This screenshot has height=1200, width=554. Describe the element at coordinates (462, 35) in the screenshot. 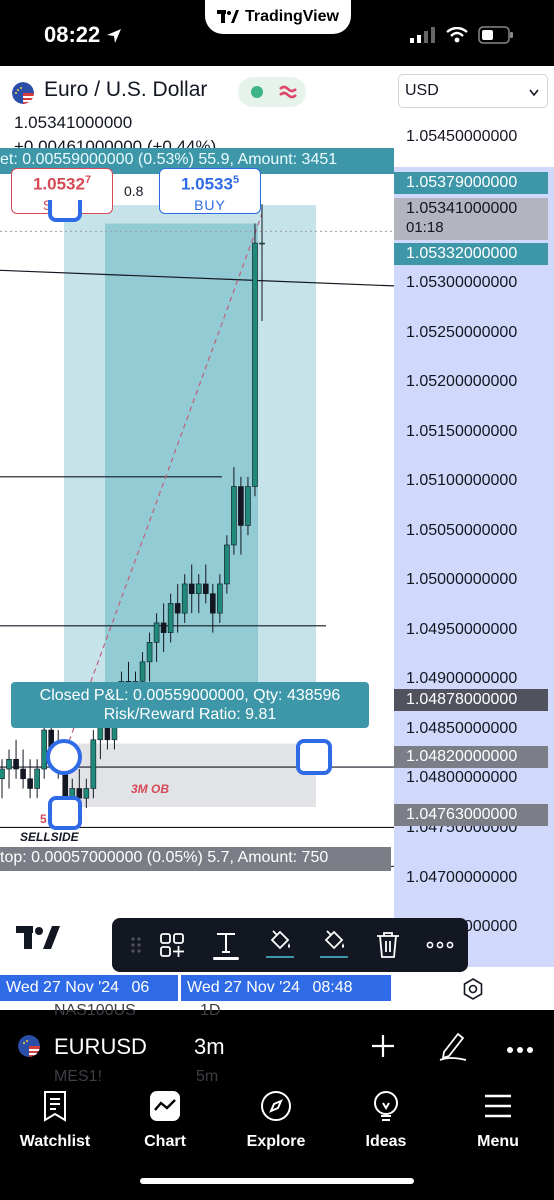

I see `status-icons` at that location.